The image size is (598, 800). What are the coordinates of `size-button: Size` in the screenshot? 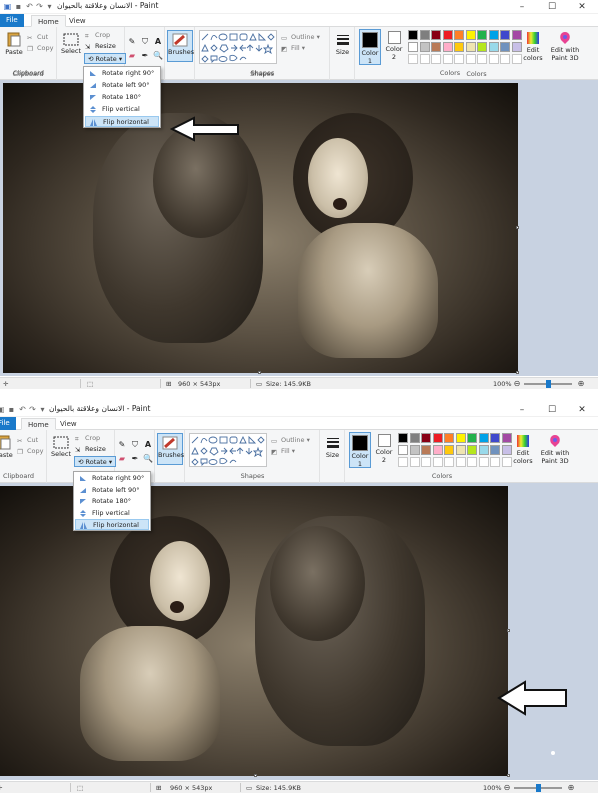 It's located at (332, 447).